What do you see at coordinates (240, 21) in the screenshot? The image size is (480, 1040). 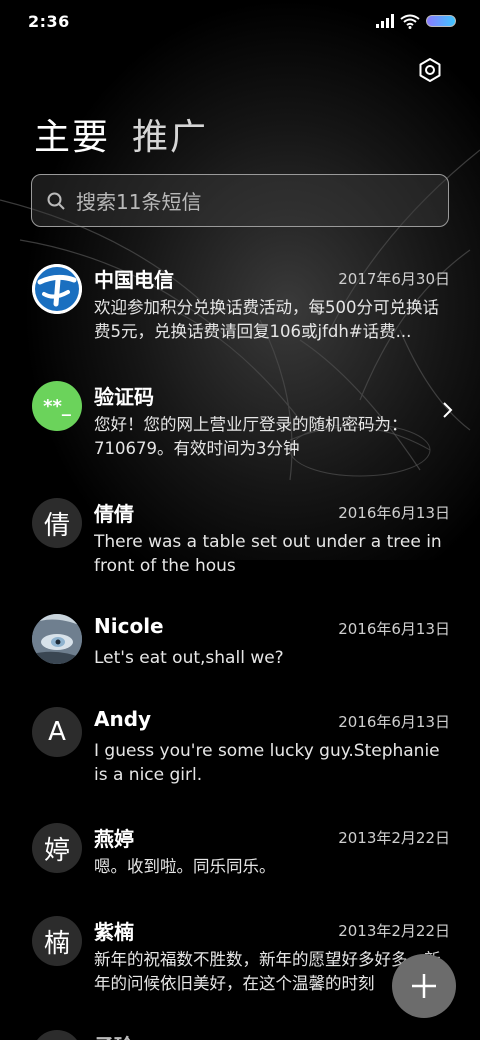 I see `status-bar: 2:36` at bounding box center [240, 21].